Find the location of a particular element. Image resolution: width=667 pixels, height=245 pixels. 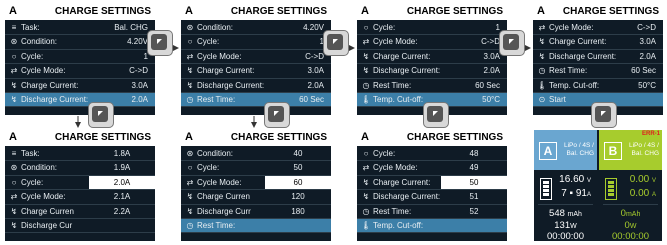

setting-value: 60 Sec is located at coordinates (643, 71).